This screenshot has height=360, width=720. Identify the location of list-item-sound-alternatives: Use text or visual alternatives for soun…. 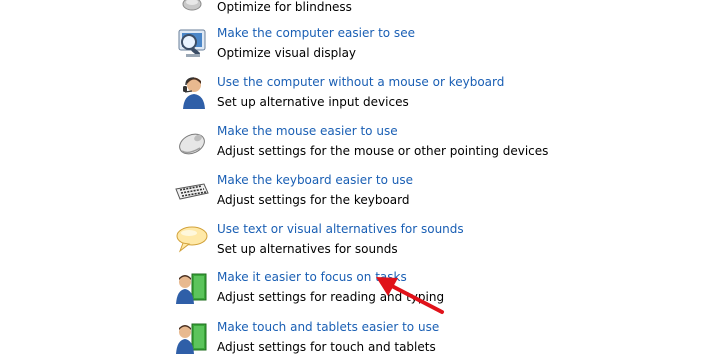
(434, 242).